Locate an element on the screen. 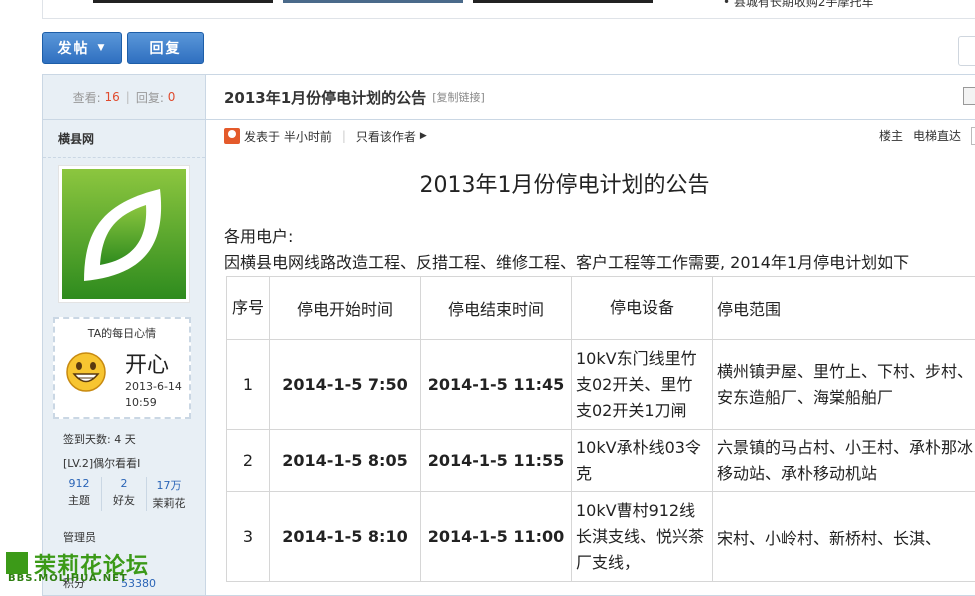 This screenshot has height=596, width=975. count-value: 912 is located at coordinates (79, 483).